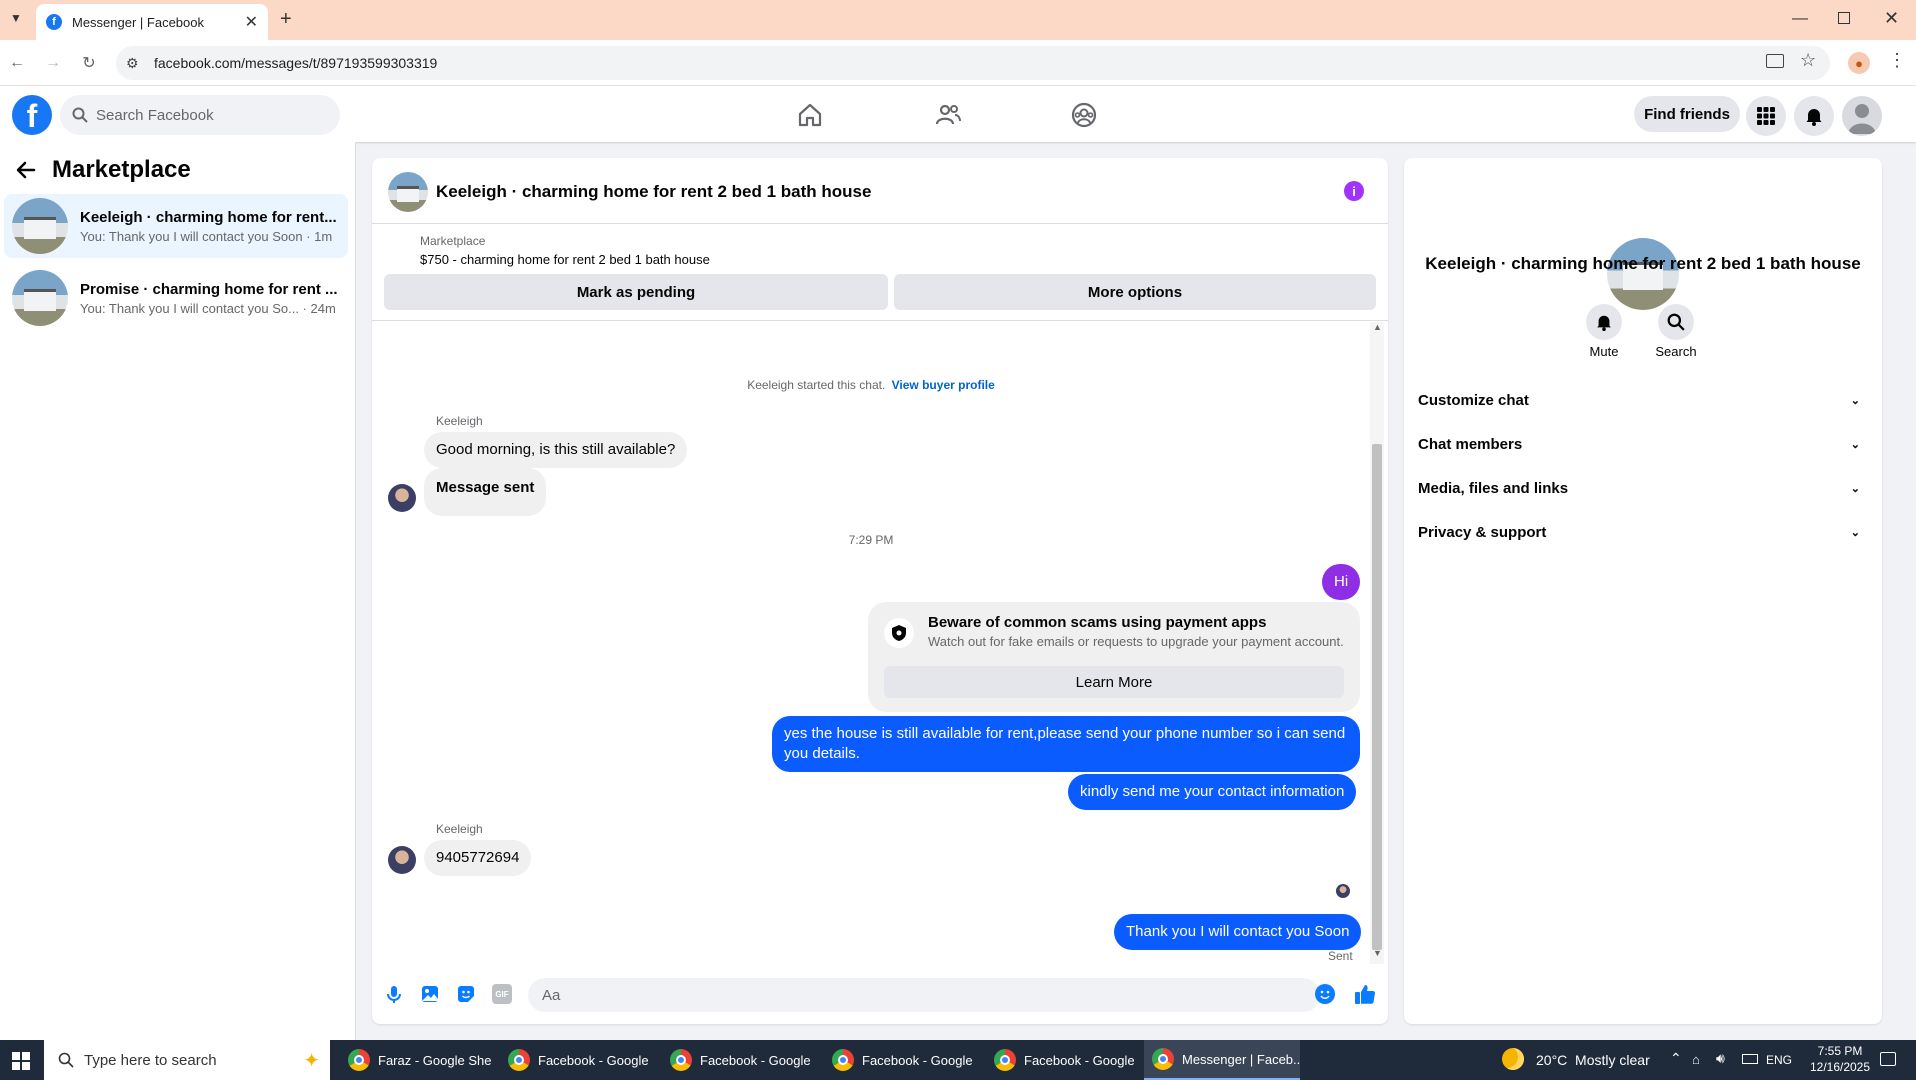  I want to click on thumbs-up-icon, so click(1365, 994).